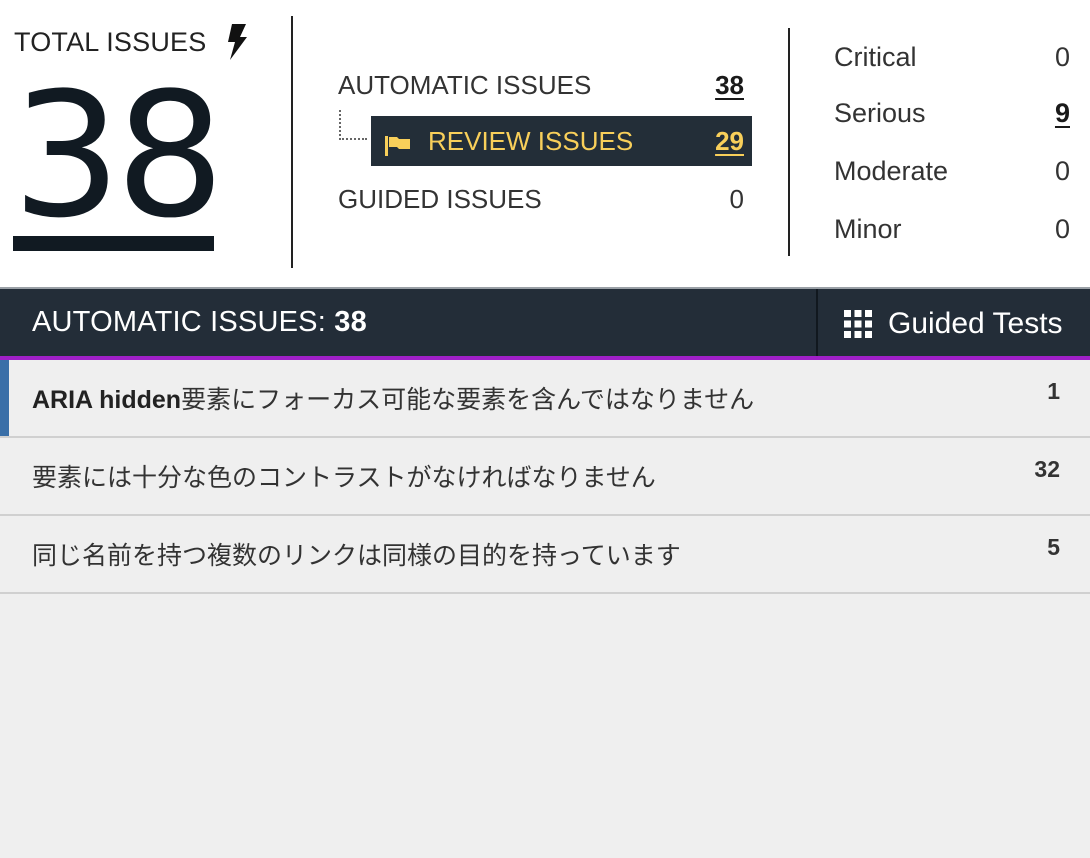 This screenshot has height=858, width=1090. Describe the element at coordinates (952, 172) in the screenshot. I see `severity-moderate-row: Moderate 0` at that location.